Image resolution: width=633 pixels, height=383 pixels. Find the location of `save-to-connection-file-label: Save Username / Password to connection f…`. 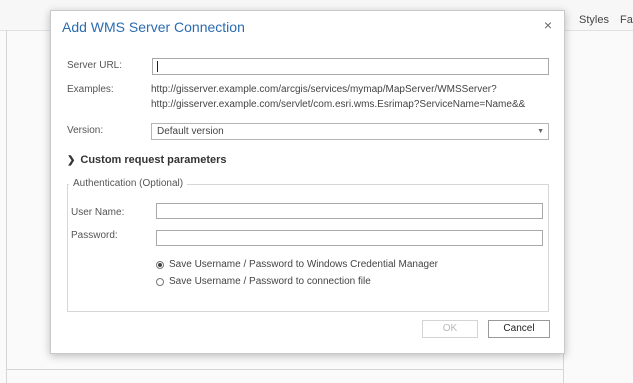

save-to-connection-file-label: Save Username / Password to connection f… is located at coordinates (270, 281).